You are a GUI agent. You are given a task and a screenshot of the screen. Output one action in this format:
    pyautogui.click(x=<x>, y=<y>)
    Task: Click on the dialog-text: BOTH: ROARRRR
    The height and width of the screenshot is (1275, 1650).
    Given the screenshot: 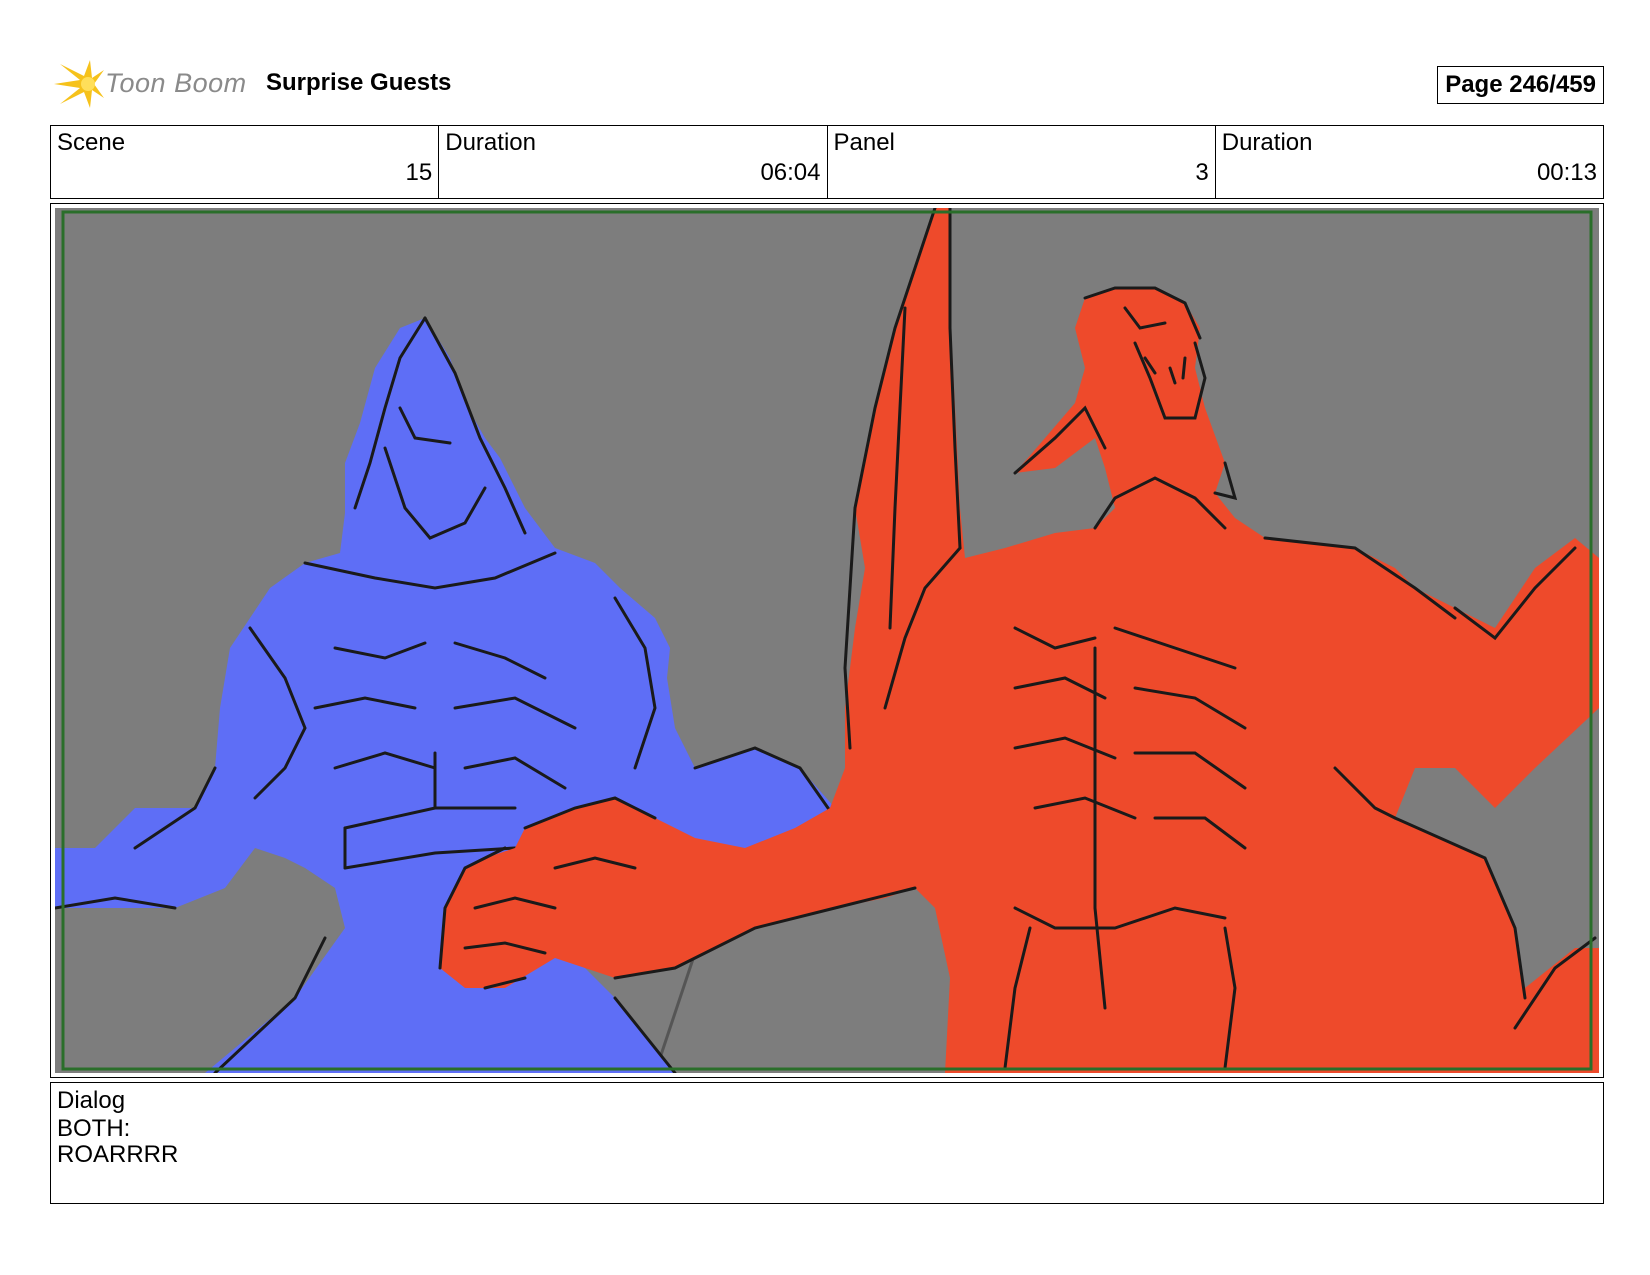 What is the action you would take?
    pyautogui.click(x=117, y=1142)
    